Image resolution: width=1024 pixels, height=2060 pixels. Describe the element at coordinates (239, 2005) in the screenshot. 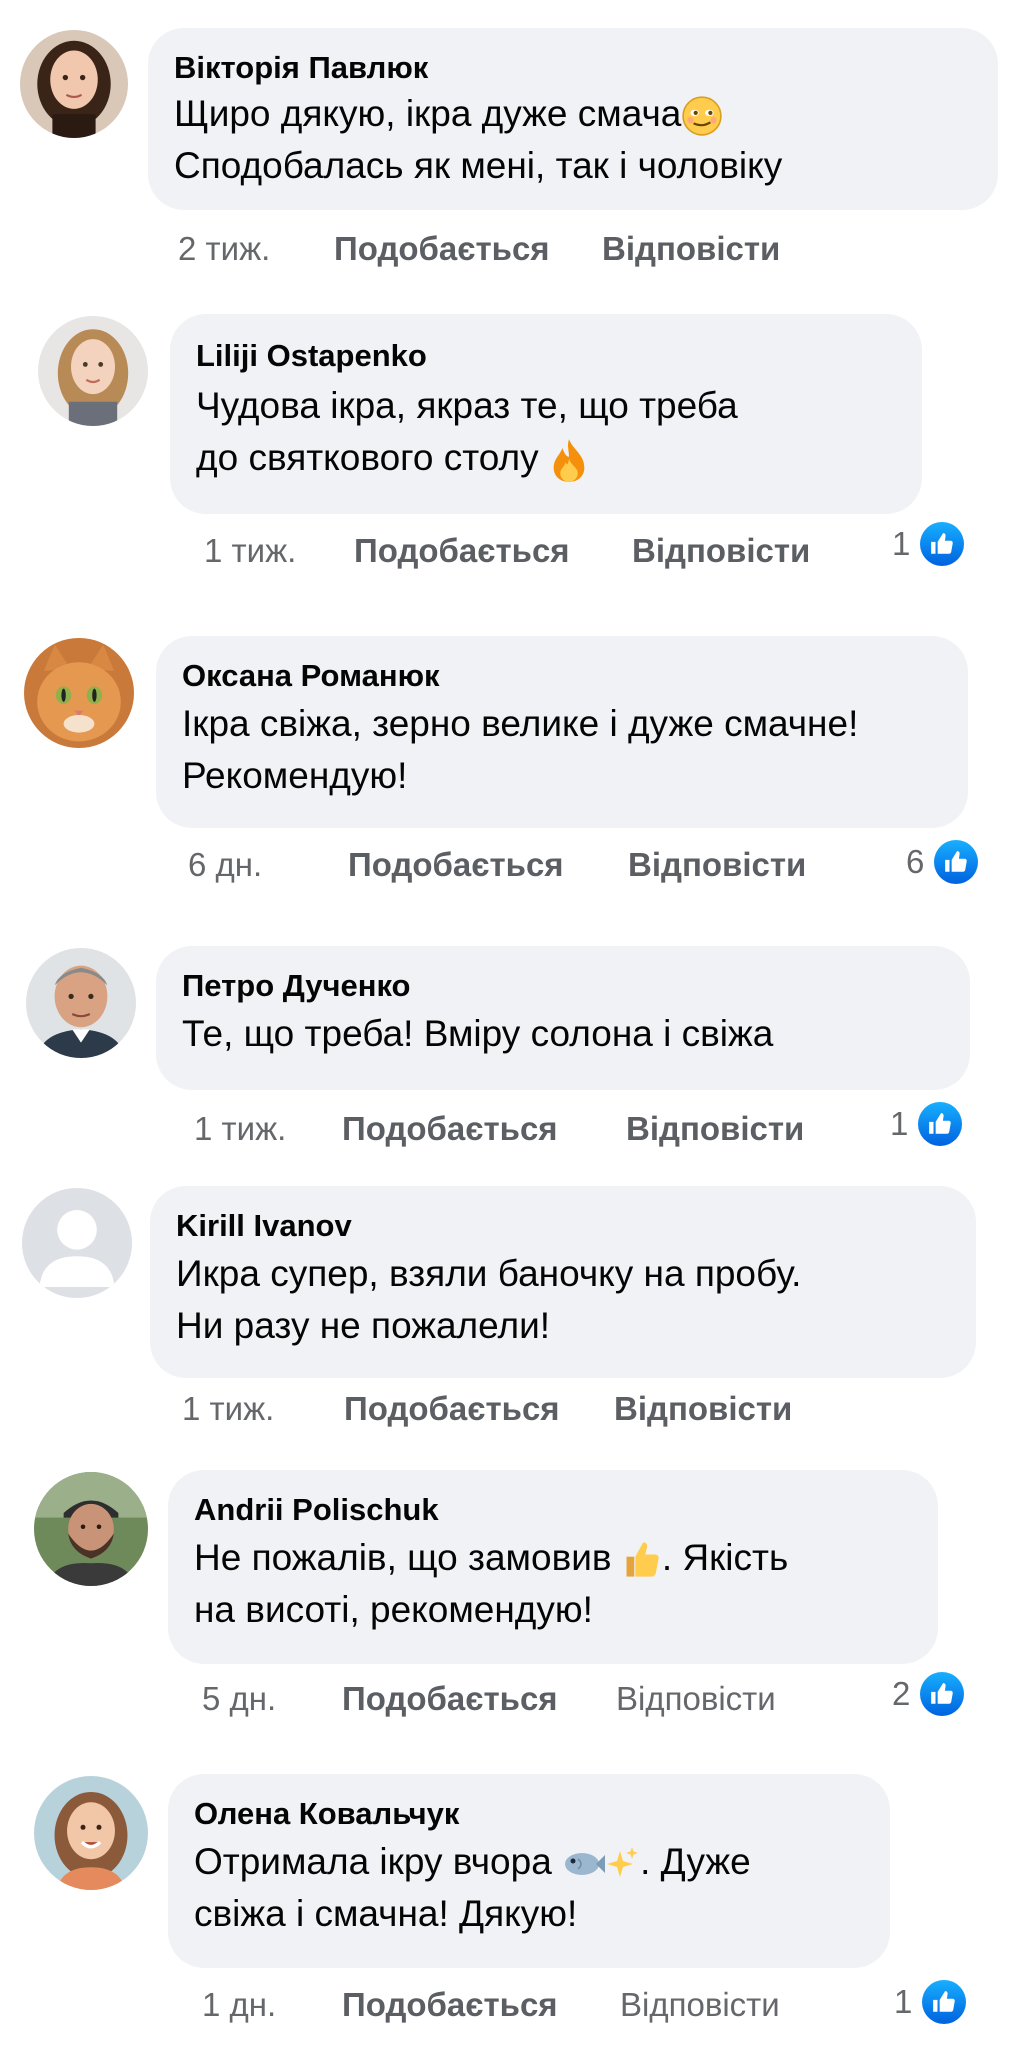

I see `comment-timestamp: 1 дн.` at that location.